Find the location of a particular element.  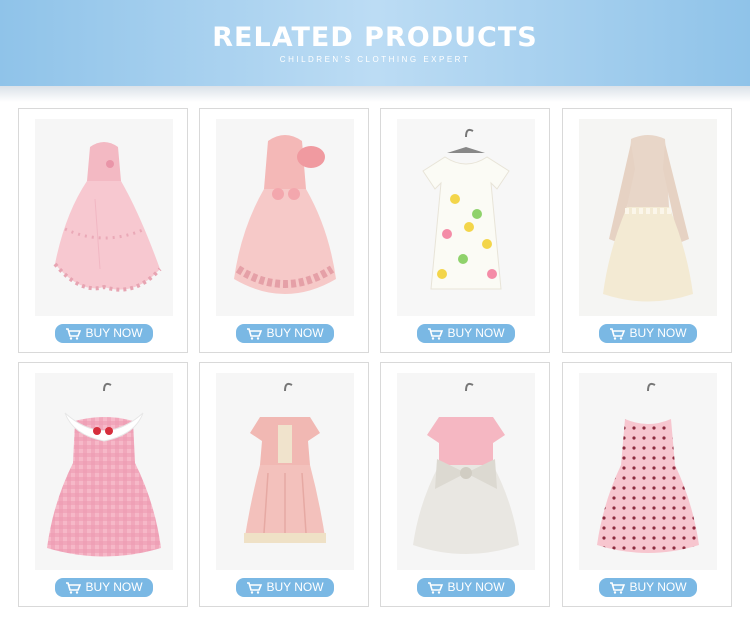

page-title: RELATED PRODUCTS is located at coordinates (375, 37).